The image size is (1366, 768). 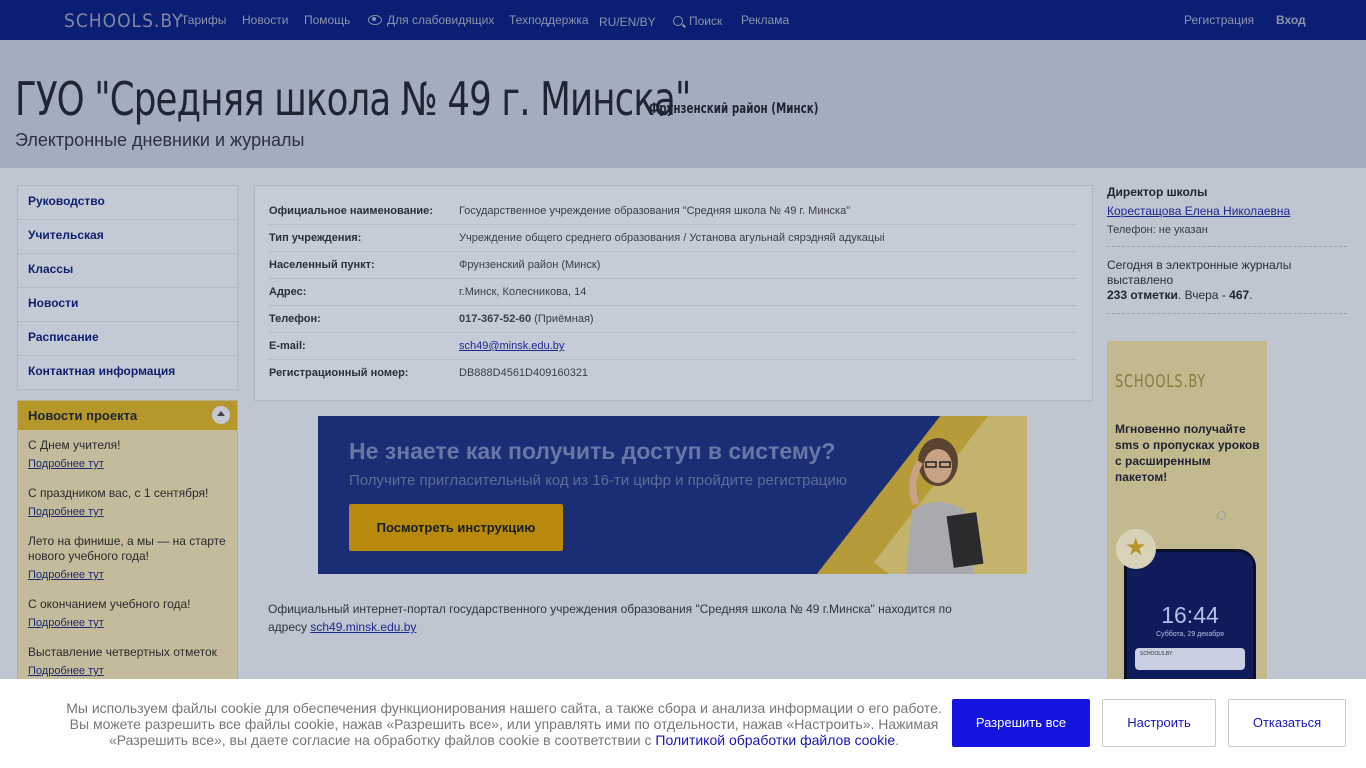 I want to click on nav-search-label: Поиск, so click(x=706, y=21).